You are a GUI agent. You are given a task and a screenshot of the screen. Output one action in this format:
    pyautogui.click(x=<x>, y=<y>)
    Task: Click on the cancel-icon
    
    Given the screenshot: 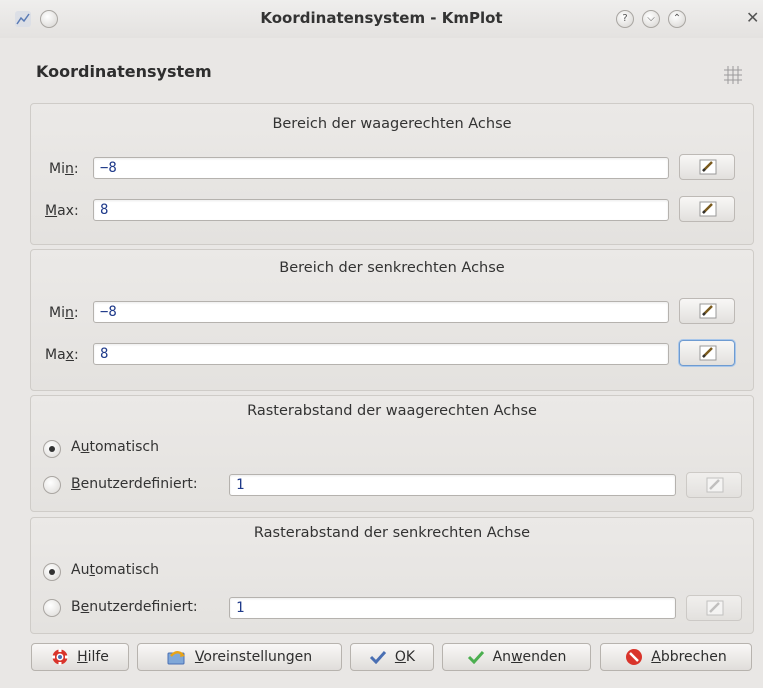 What is the action you would take?
    pyautogui.click(x=634, y=657)
    